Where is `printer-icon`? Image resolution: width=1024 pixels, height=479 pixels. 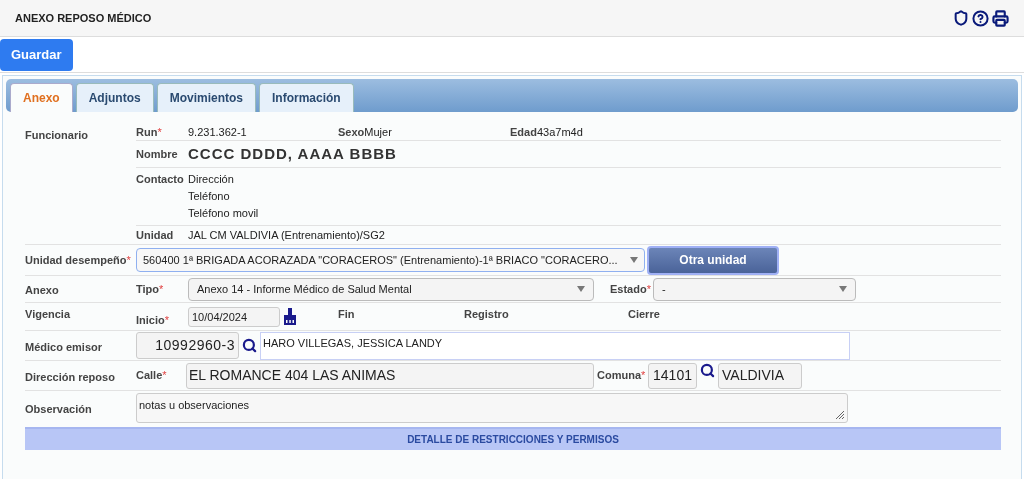
printer-icon is located at coordinates (1000, 18).